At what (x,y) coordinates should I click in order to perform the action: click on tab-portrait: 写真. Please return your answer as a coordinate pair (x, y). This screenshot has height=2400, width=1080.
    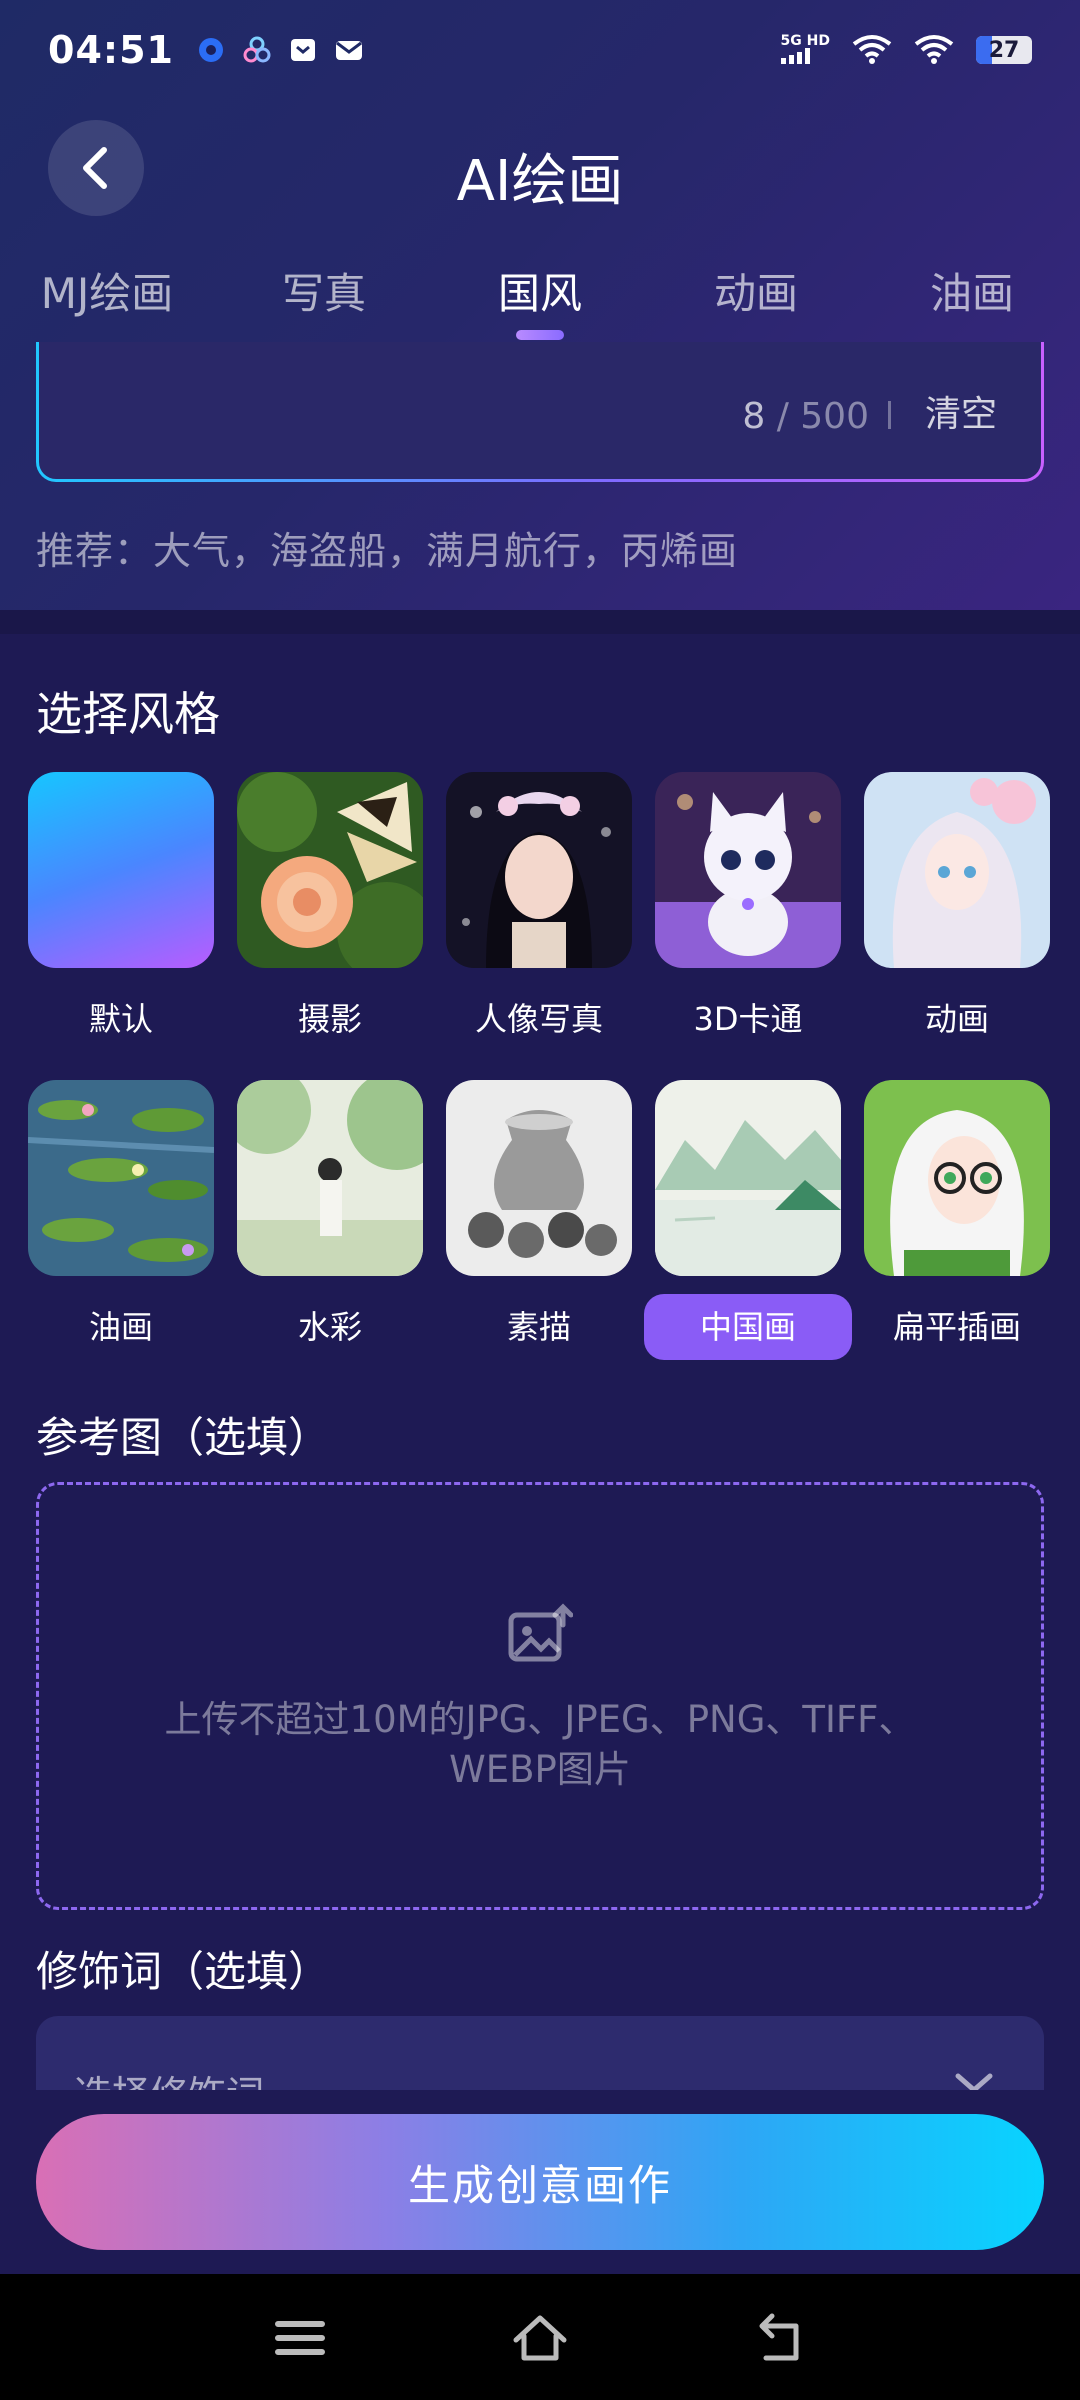
    Looking at the image, I should click on (324, 290).